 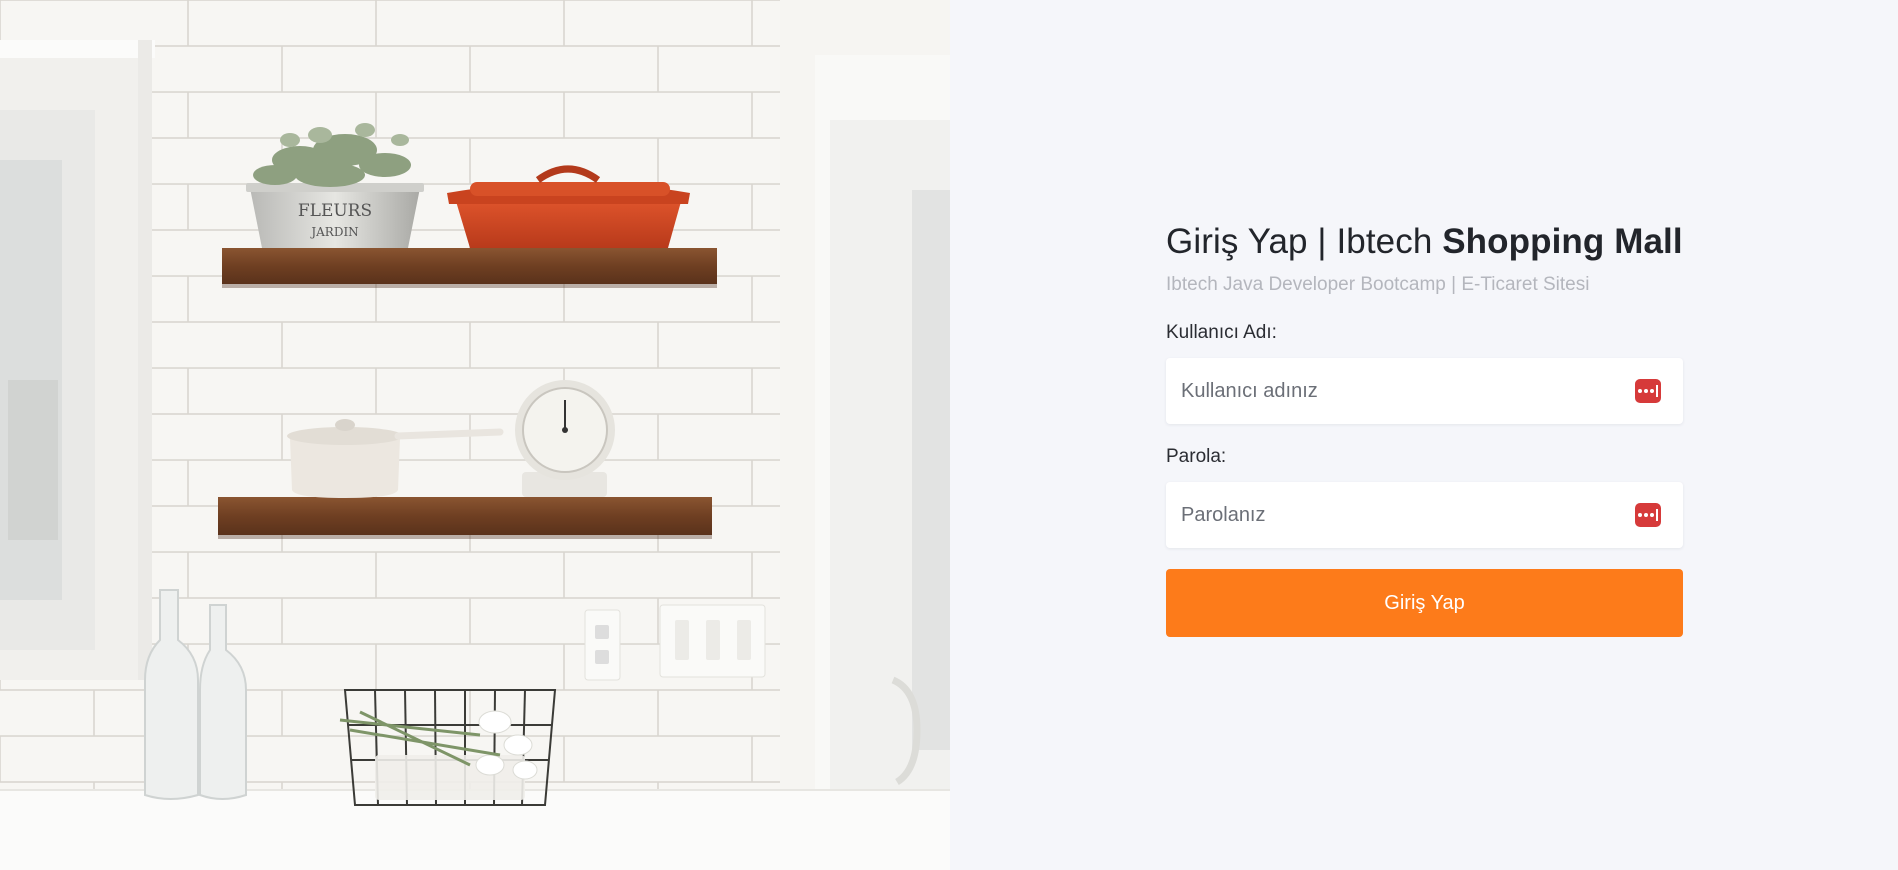 I want to click on password-field, so click(x=1424, y=515).